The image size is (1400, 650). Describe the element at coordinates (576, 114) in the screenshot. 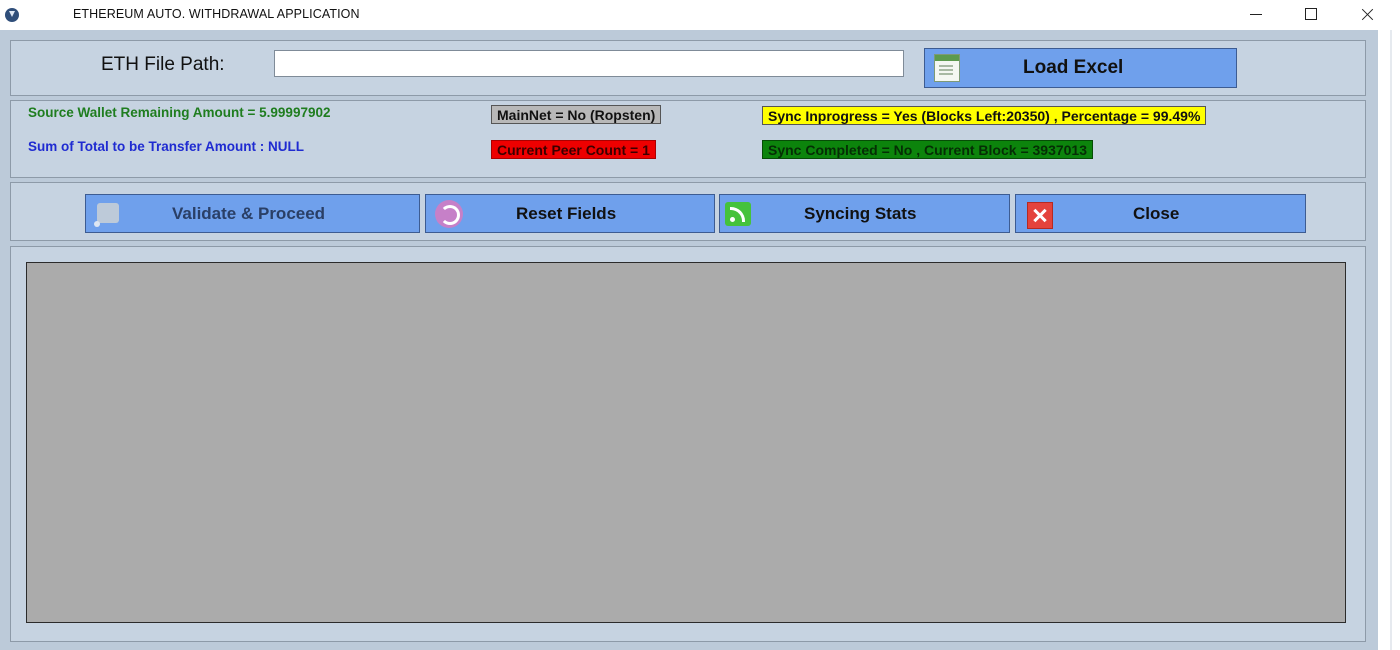

I see `mainnet-status-badge: MainNet = No (Ropsten)` at that location.